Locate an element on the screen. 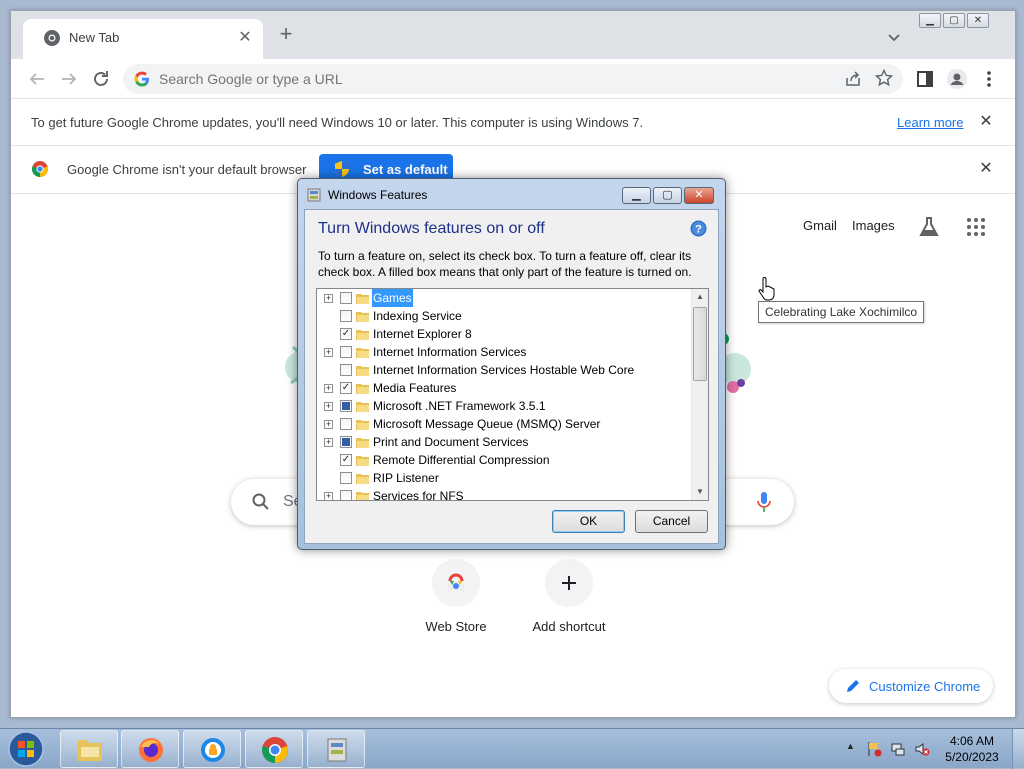 This screenshot has height=769, width=1024. clock: 4:06 AM 5/20/2023 is located at coordinates (972, 749).